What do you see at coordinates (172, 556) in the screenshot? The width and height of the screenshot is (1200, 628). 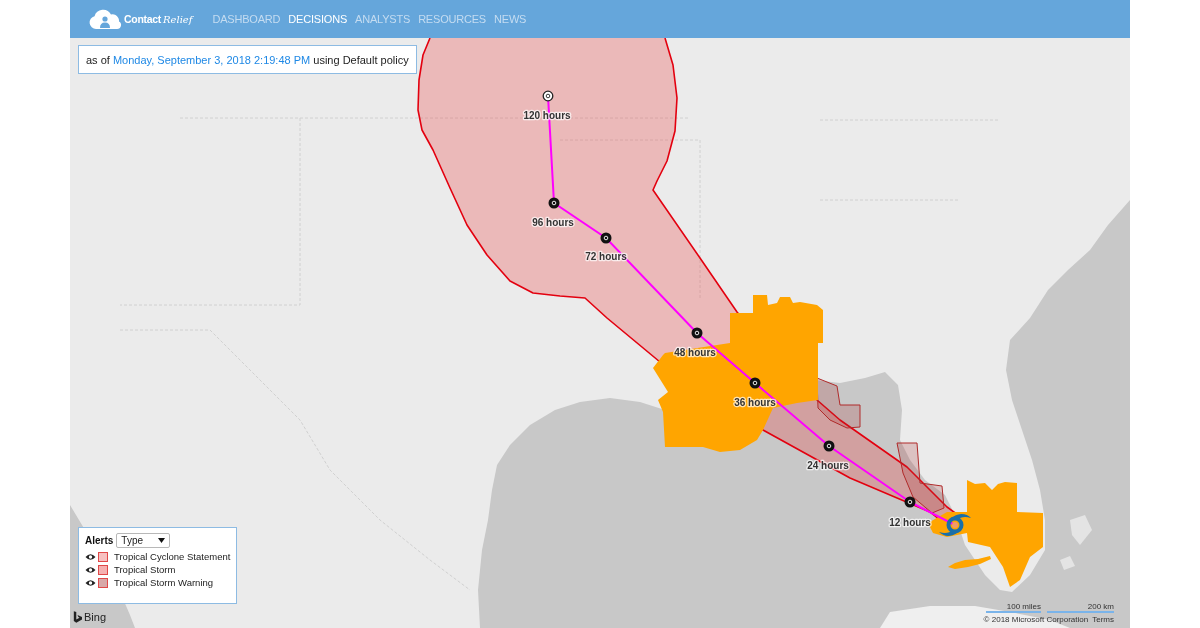 I see `legend-label: Tropical Cyclone Statement` at bounding box center [172, 556].